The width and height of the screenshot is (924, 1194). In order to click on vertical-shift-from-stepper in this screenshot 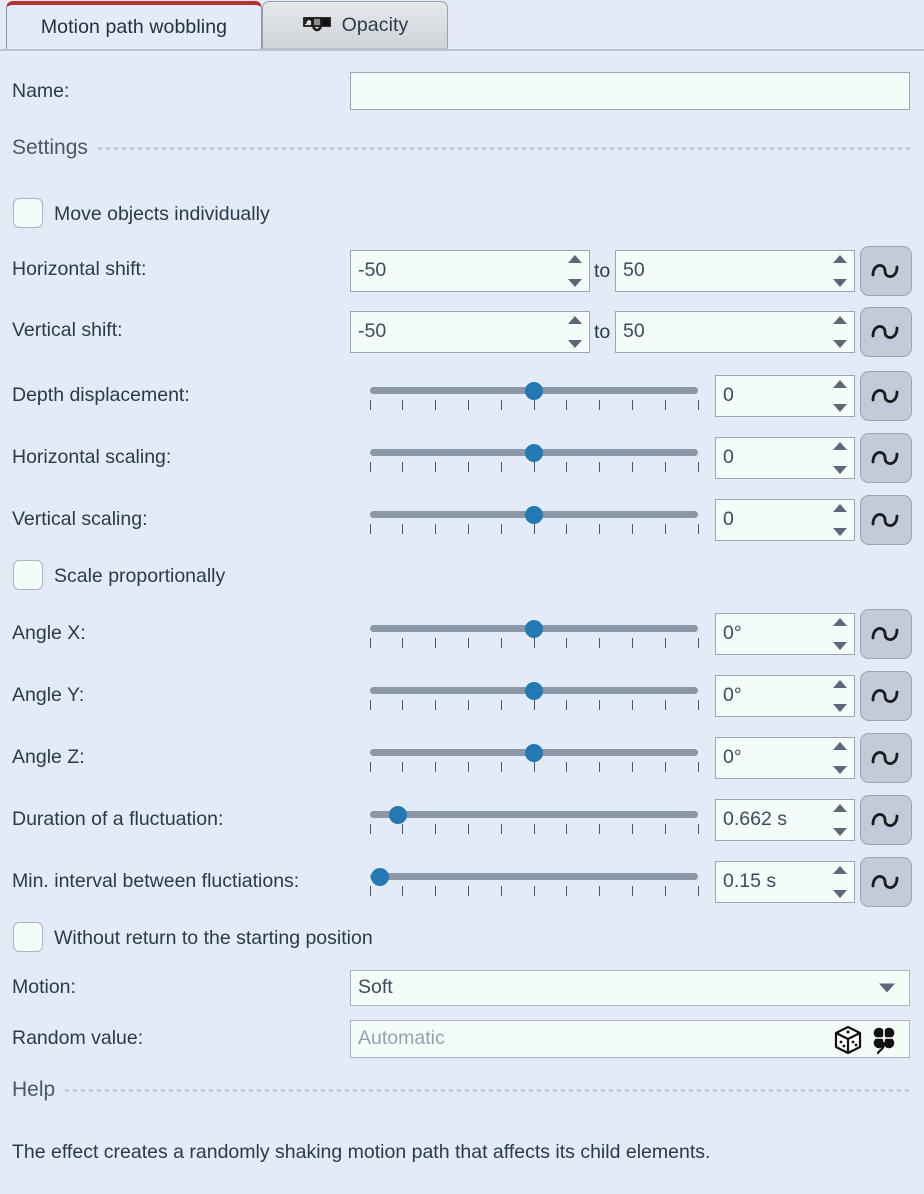, I will do `click(574, 332)`.